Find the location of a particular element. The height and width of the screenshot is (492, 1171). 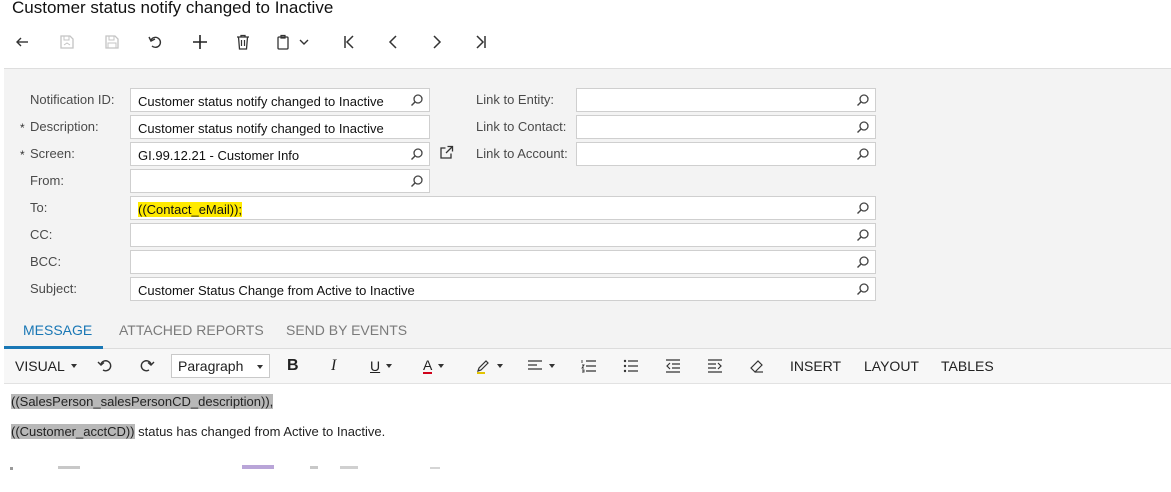

cancel-changes-button is located at coordinates (155, 42).